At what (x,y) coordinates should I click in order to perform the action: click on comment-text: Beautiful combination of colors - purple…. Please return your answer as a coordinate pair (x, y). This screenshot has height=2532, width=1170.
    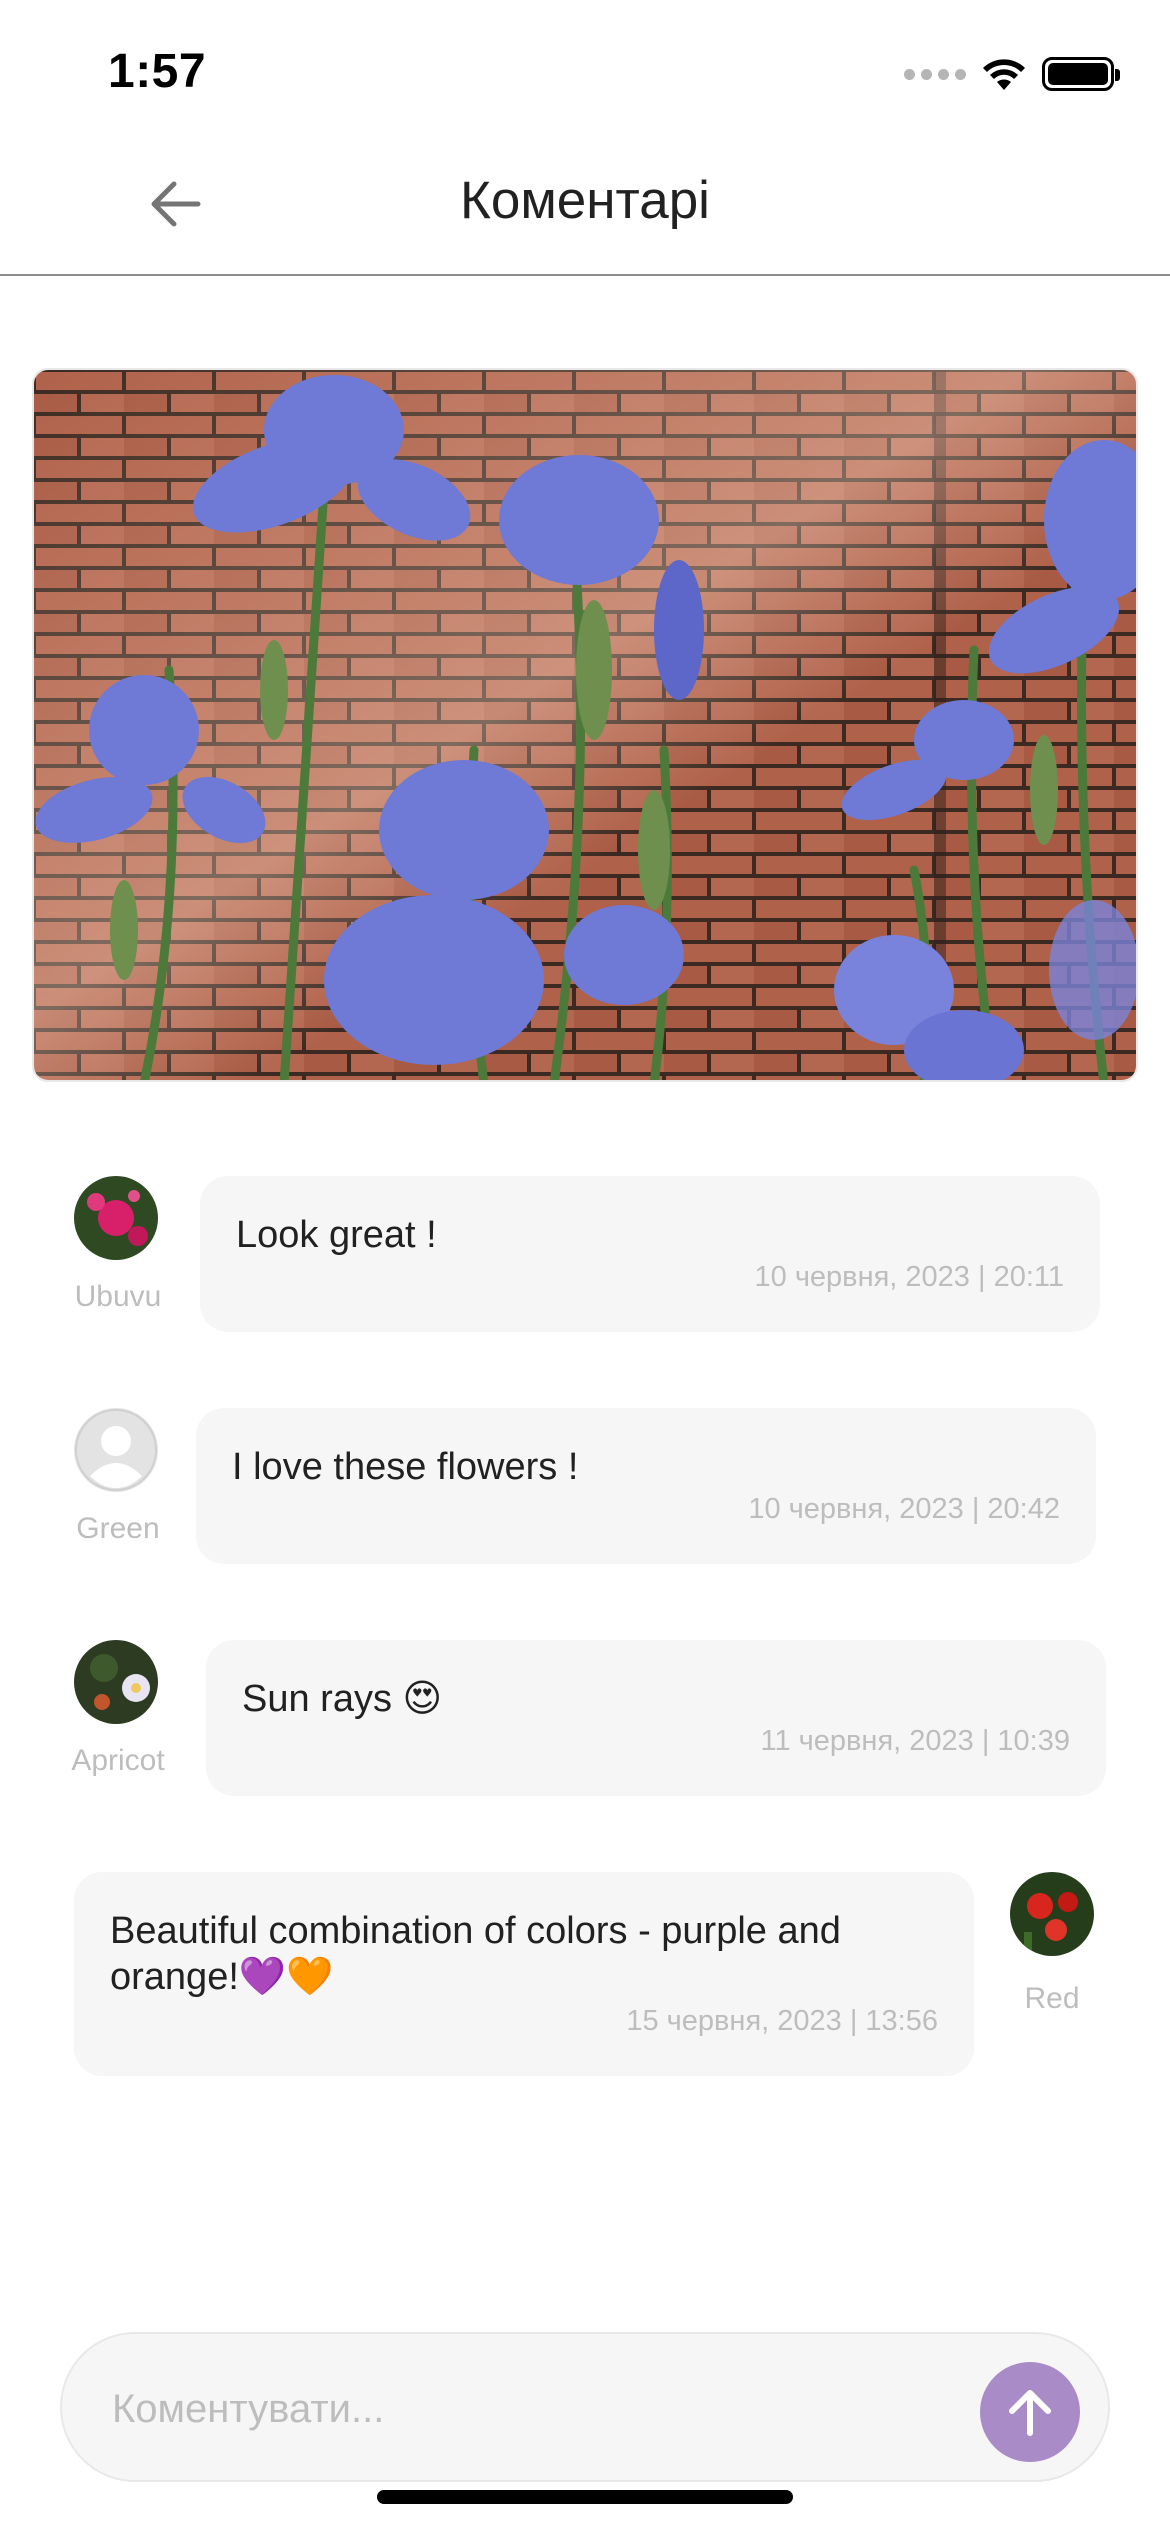
    Looking at the image, I should click on (475, 1954).